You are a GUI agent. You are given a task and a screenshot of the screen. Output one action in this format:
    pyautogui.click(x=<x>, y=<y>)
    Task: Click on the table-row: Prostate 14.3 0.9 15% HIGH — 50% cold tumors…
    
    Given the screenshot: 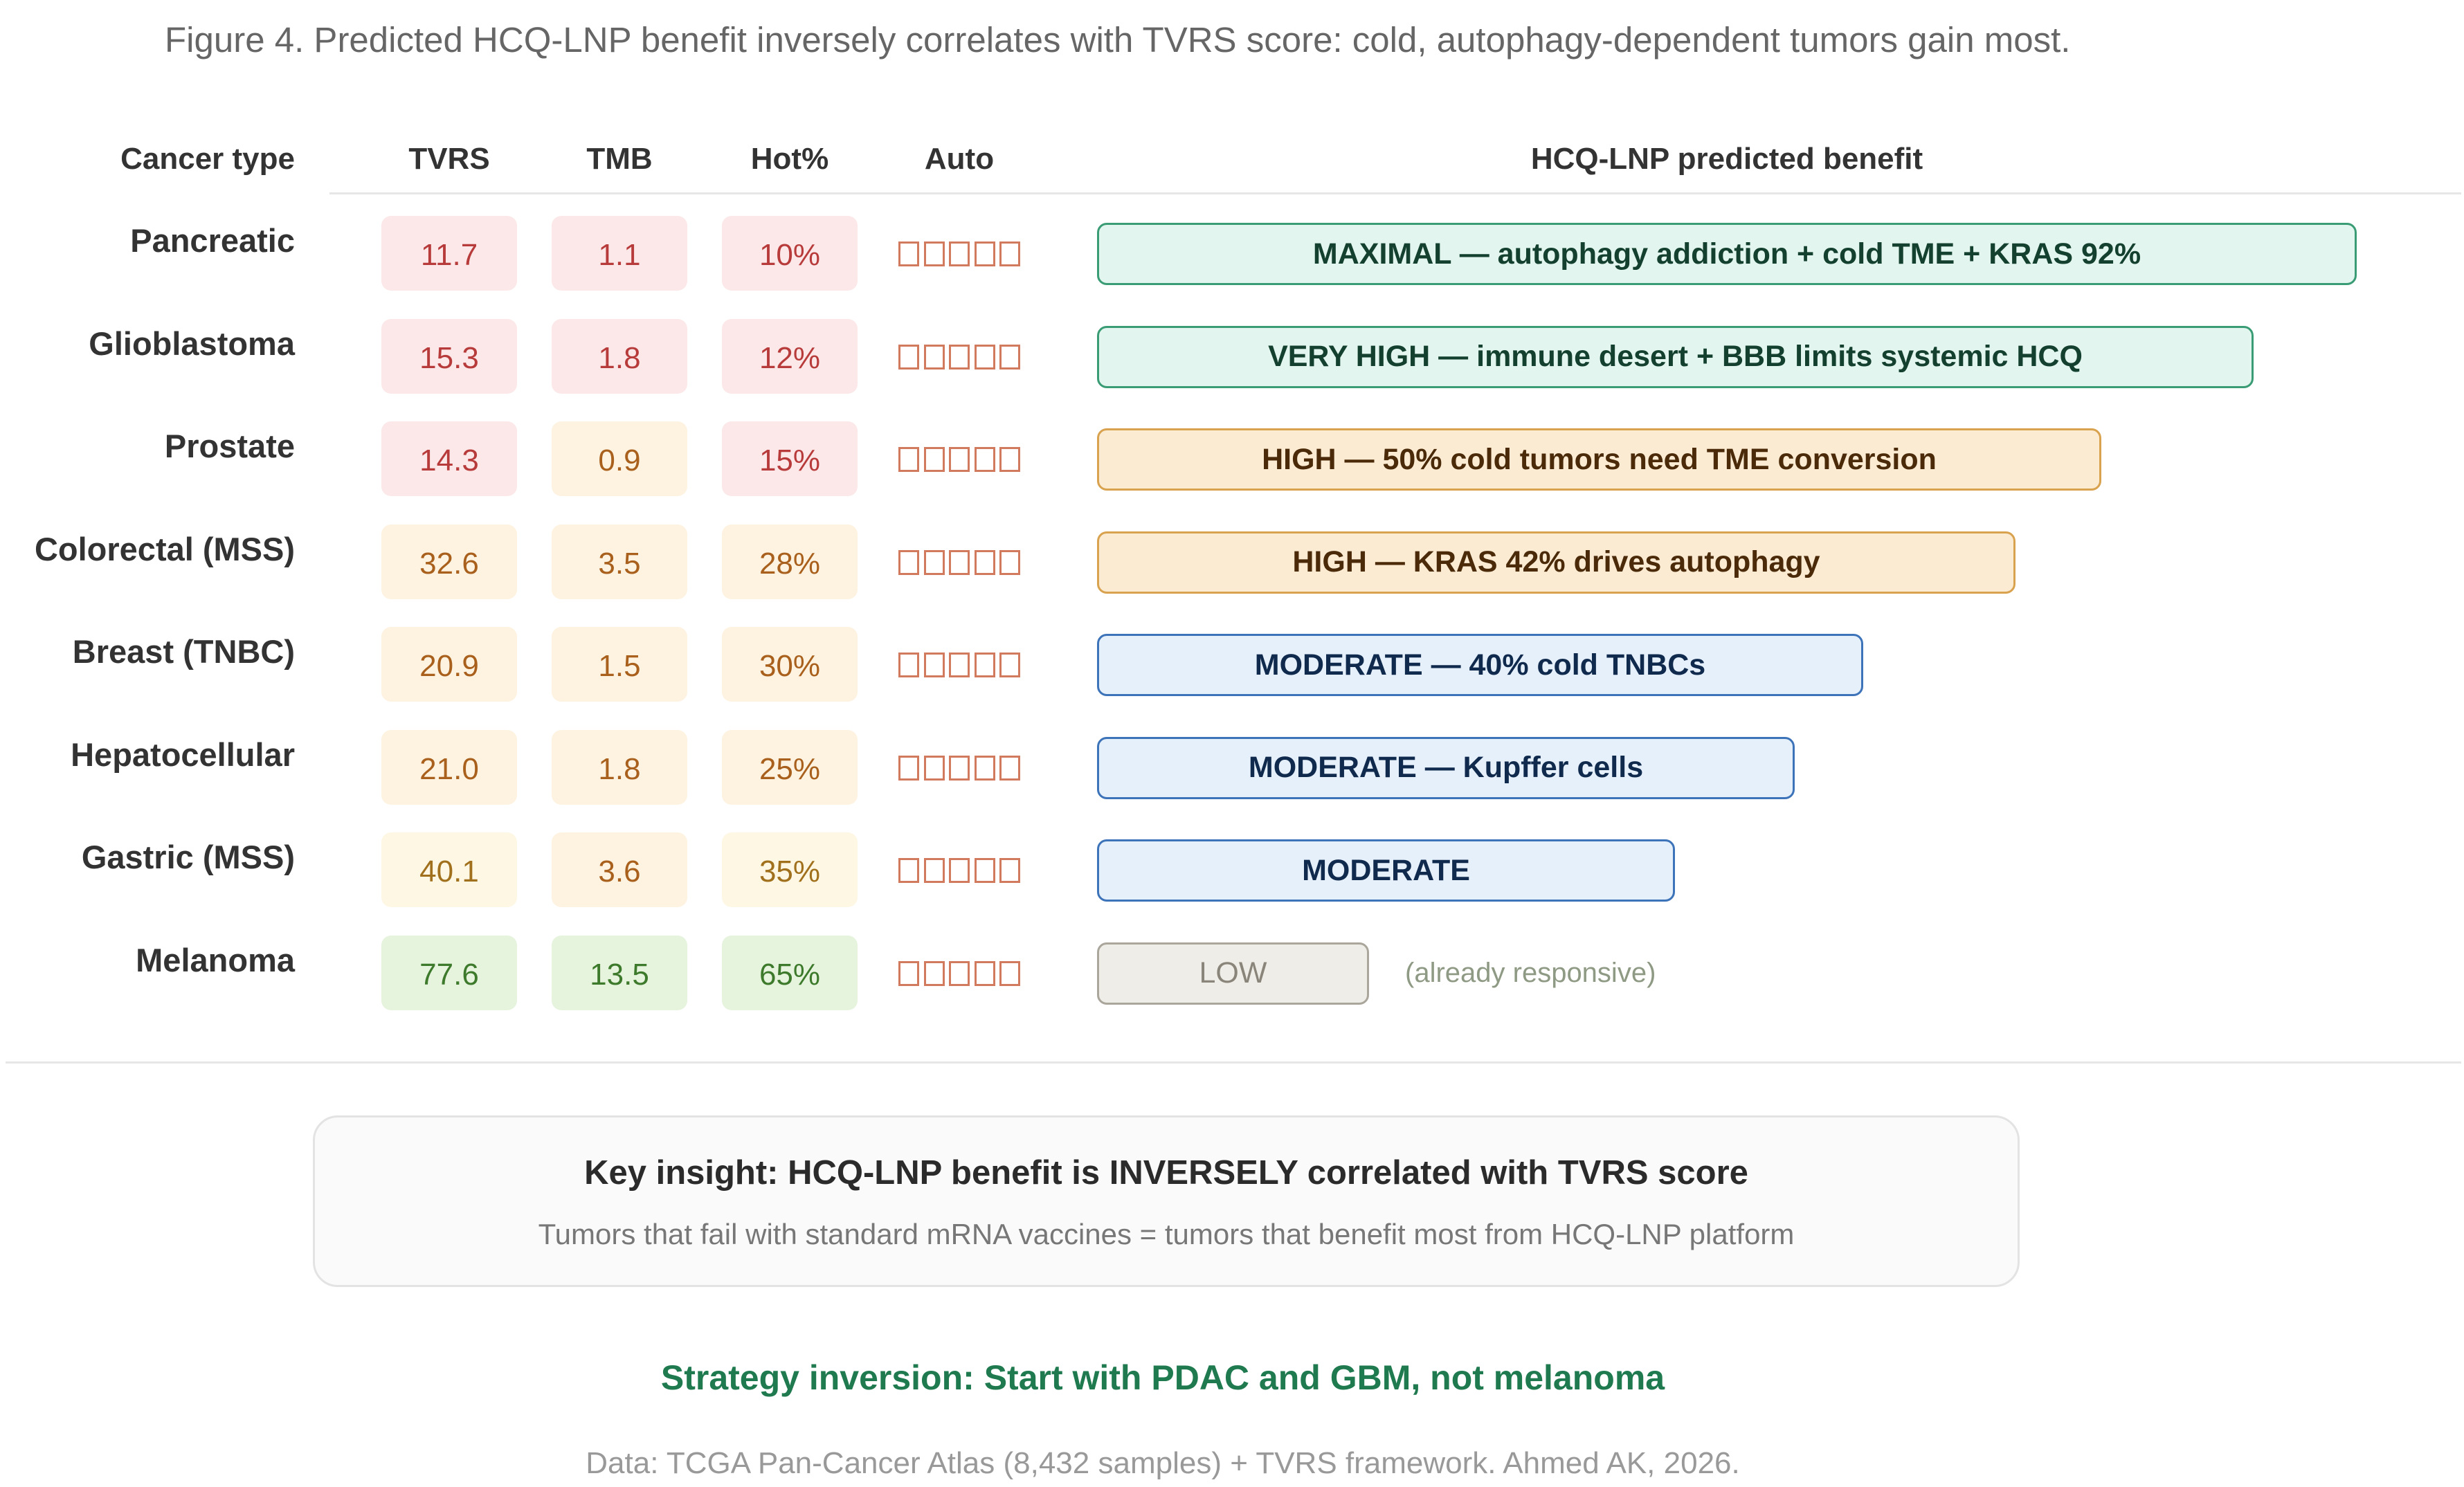 What is the action you would take?
    pyautogui.click(x=1232, y=458)
    